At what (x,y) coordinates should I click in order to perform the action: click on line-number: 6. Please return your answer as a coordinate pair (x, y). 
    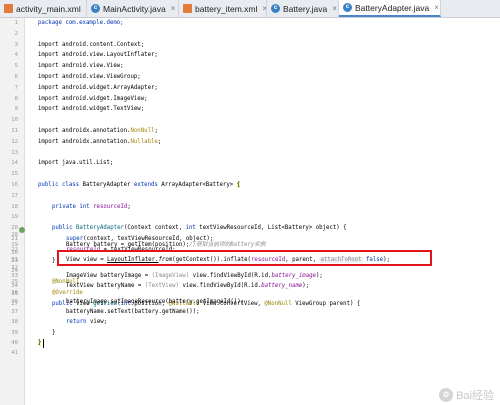
    Looking at the image, I should click on (16, 77).